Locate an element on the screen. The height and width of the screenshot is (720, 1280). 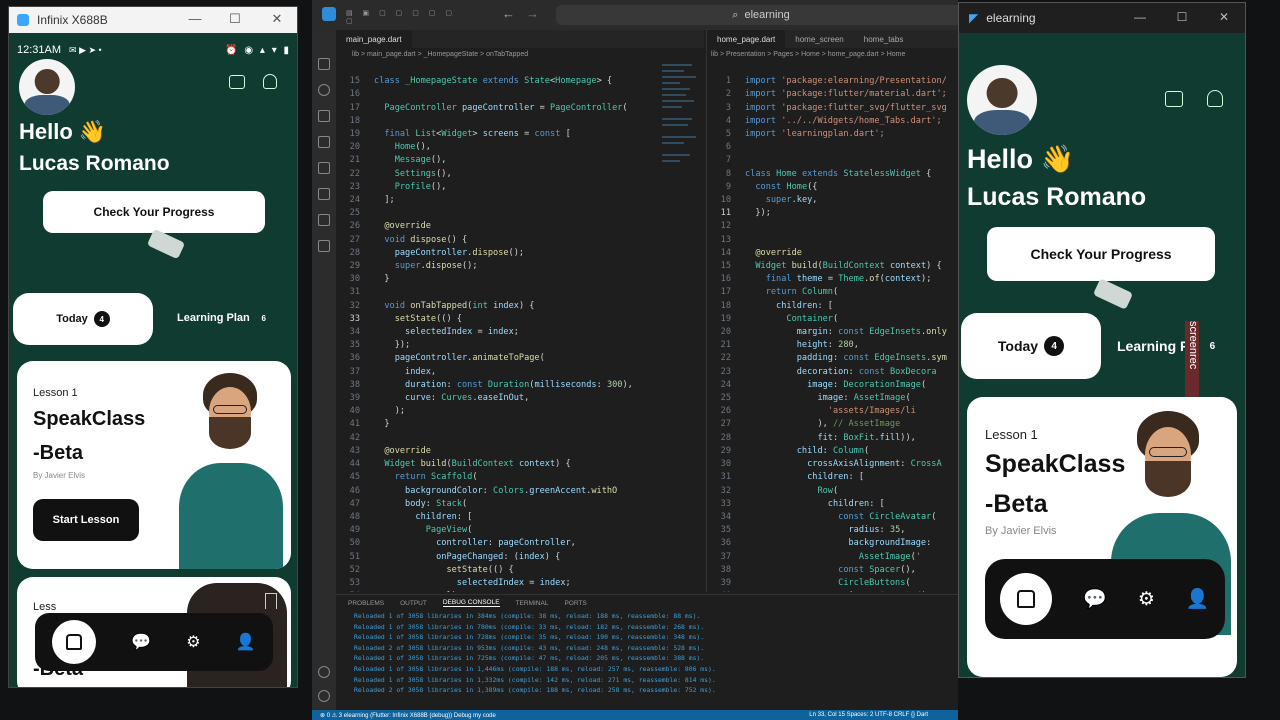
search-icon: ⌕ is located at coordinates (735, 14).